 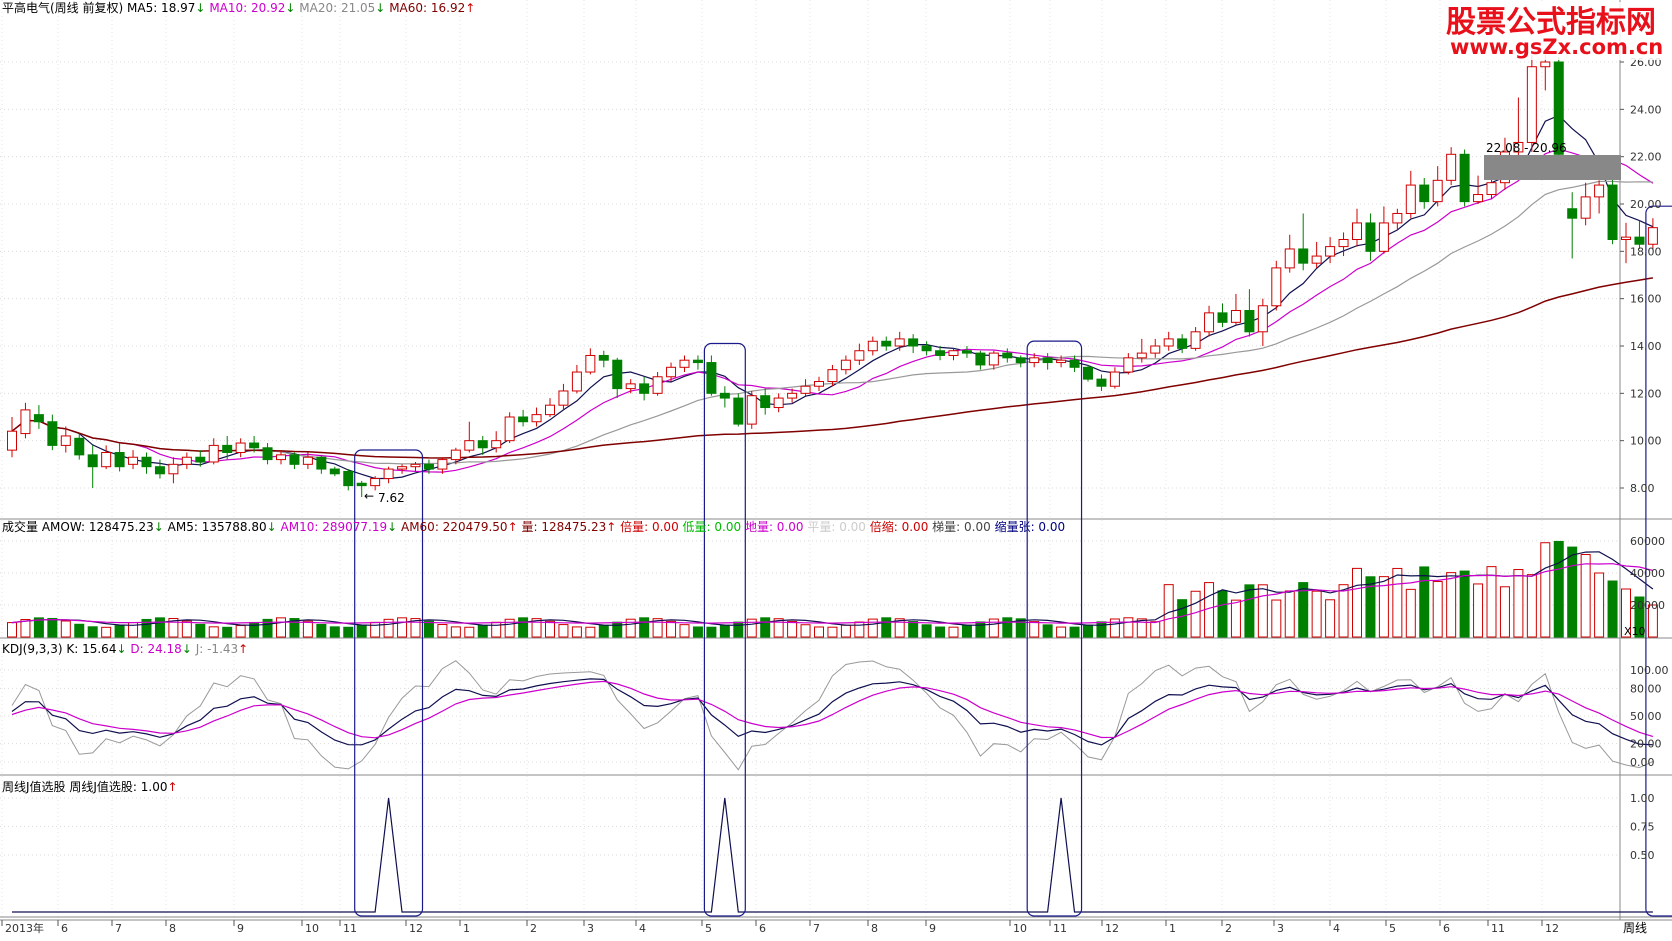 What do you see at coordinates (1552, 167) in the screenshot?
I see `price-range-band` at bounding box center [1552, 167].